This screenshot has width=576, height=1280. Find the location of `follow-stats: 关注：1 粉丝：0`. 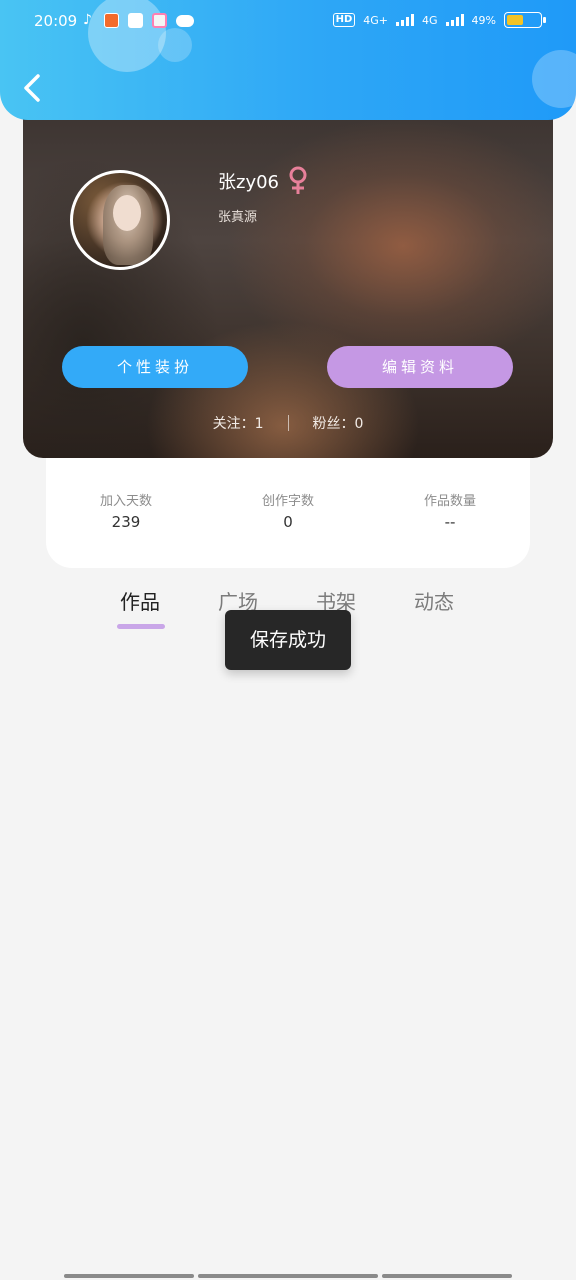

follow-stats: 关注：1 粉丝：0 is located at coordinates (288, 423).